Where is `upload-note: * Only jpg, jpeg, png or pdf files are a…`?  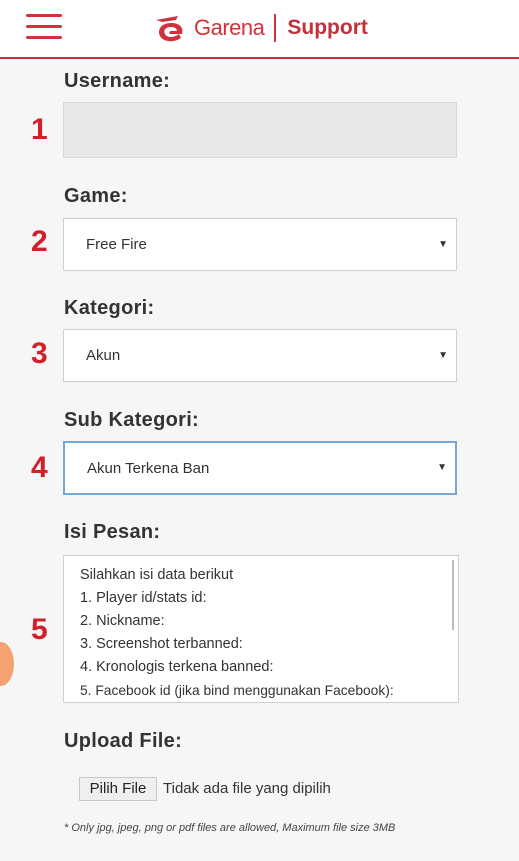
upload-note: * Only jpg, jpeg, png or pdf files are a… is located at coordinates (230, 828).